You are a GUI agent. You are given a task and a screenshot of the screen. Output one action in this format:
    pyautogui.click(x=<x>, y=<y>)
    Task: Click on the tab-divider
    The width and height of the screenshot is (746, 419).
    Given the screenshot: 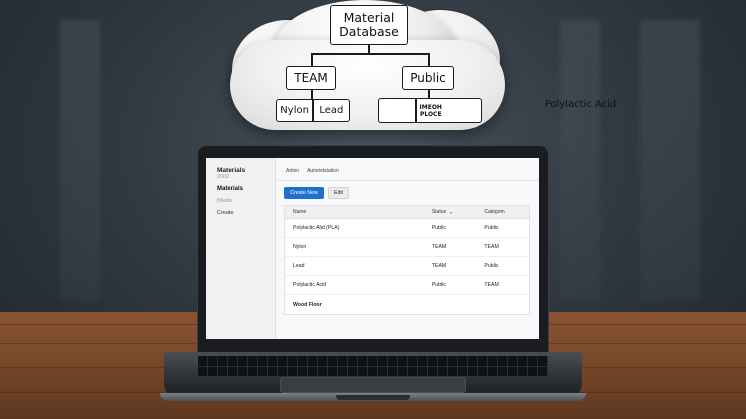 What is the action you would take?
    pyautogui.click(x=407, y=180)
    